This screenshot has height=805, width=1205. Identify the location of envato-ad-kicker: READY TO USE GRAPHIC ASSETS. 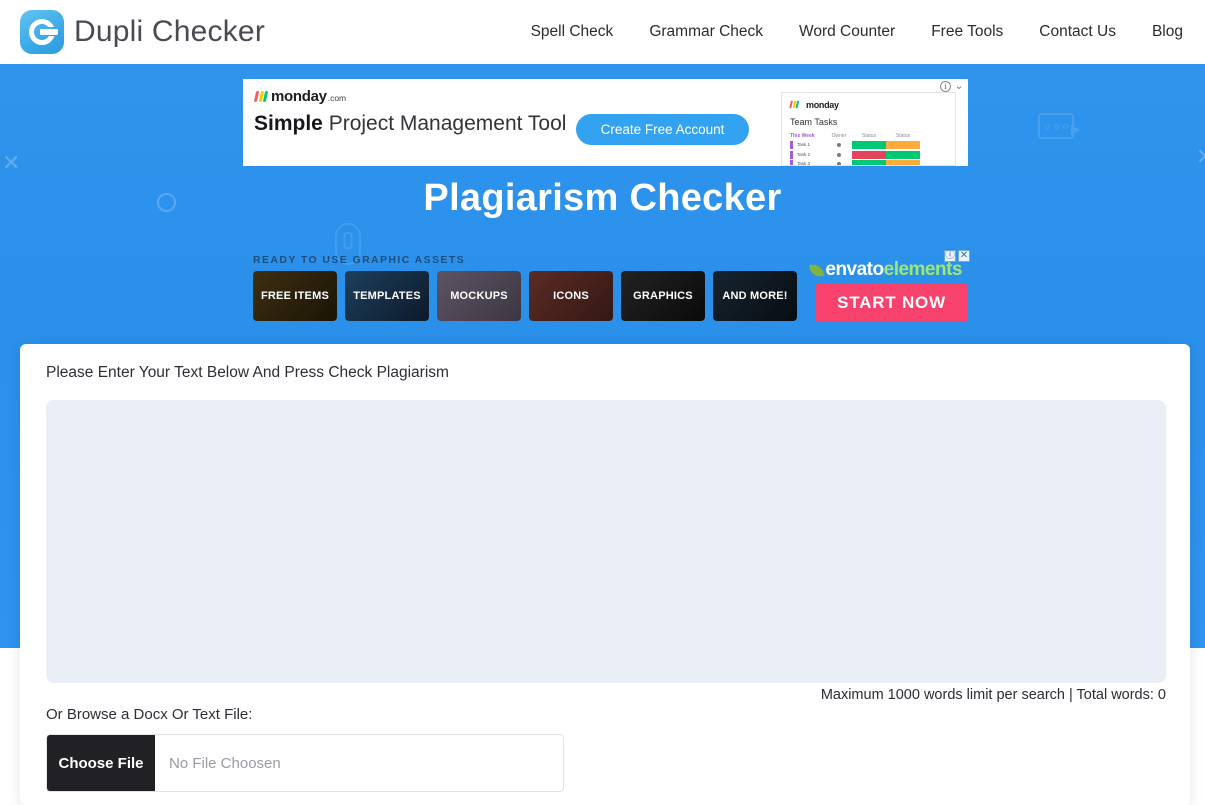
(359, 260).